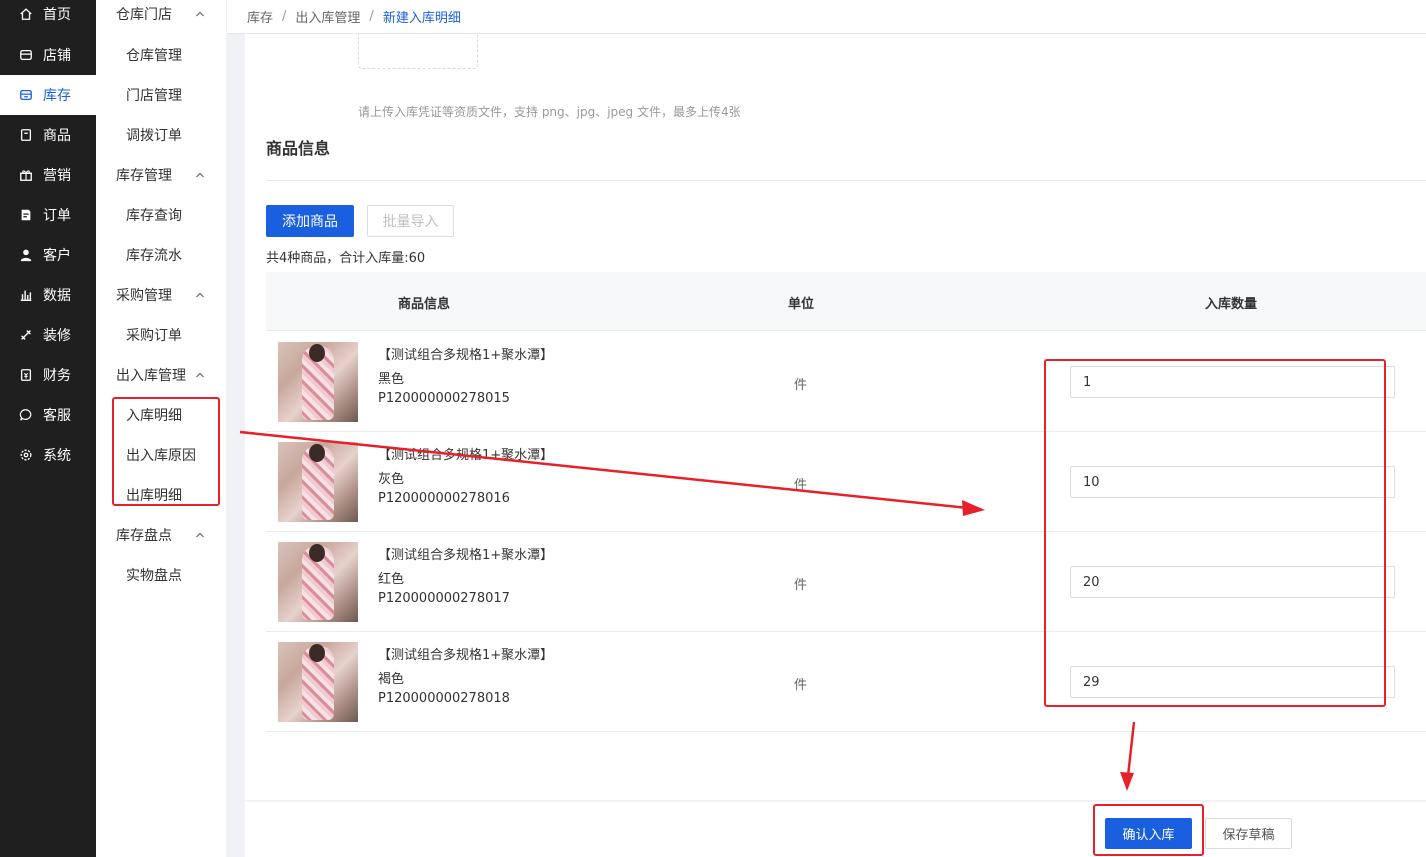  I want to click on nav-item-service: 客服, so click(48, 415).